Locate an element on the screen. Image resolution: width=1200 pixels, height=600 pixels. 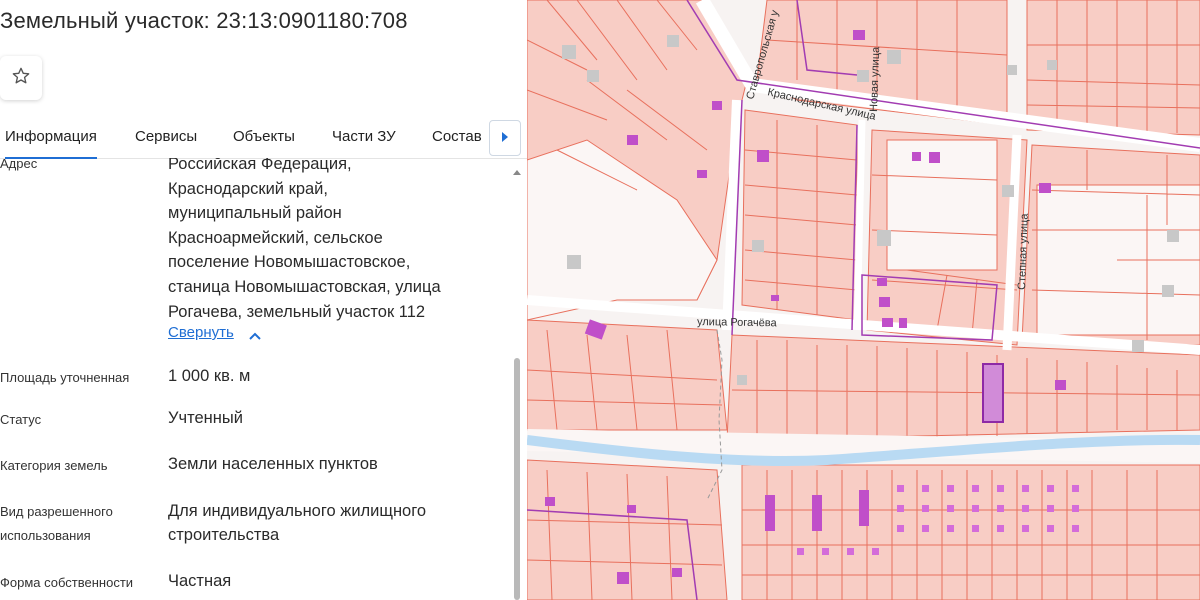
address-line: станица Новомышастовская, улица is located at coordinates (304, 286).